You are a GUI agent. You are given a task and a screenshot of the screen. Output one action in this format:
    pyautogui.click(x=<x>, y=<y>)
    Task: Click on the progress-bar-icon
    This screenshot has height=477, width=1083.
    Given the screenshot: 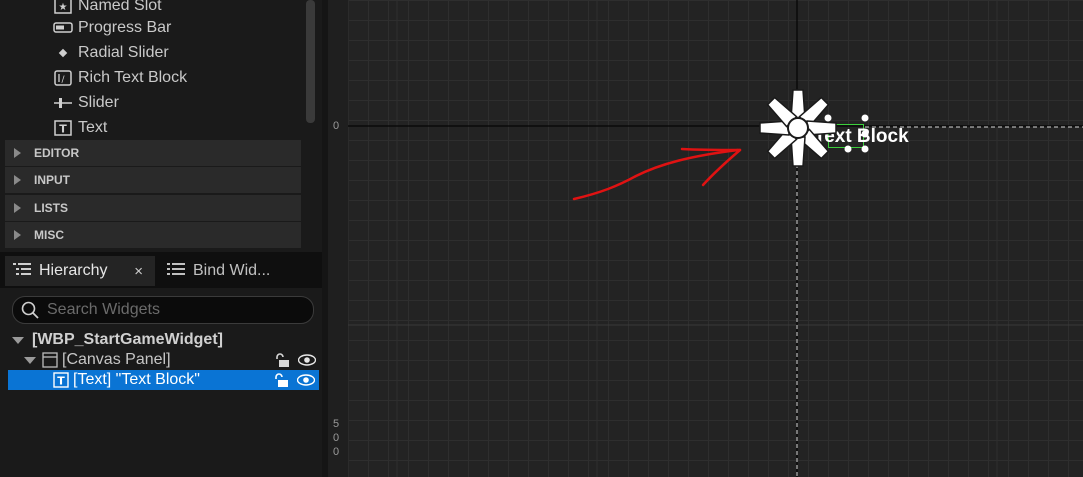 What is the action you would take?
    pyautogui.click(x=63, y=27)
    